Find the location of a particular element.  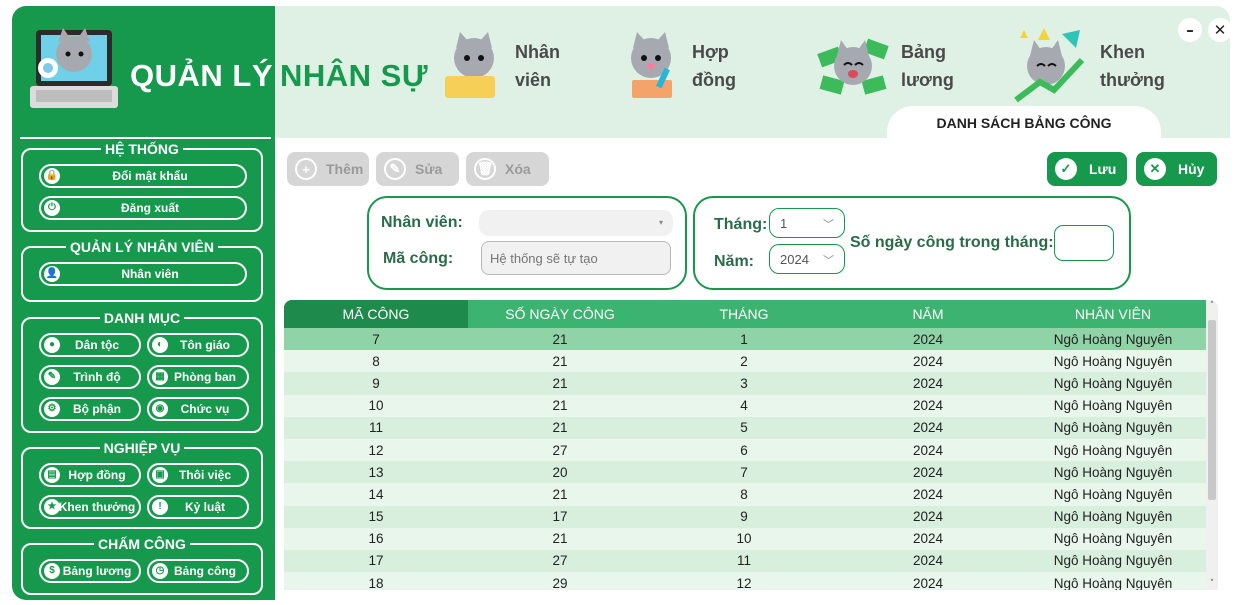

year-select: 2024 ﹀ is located at coordinates (807, 259).